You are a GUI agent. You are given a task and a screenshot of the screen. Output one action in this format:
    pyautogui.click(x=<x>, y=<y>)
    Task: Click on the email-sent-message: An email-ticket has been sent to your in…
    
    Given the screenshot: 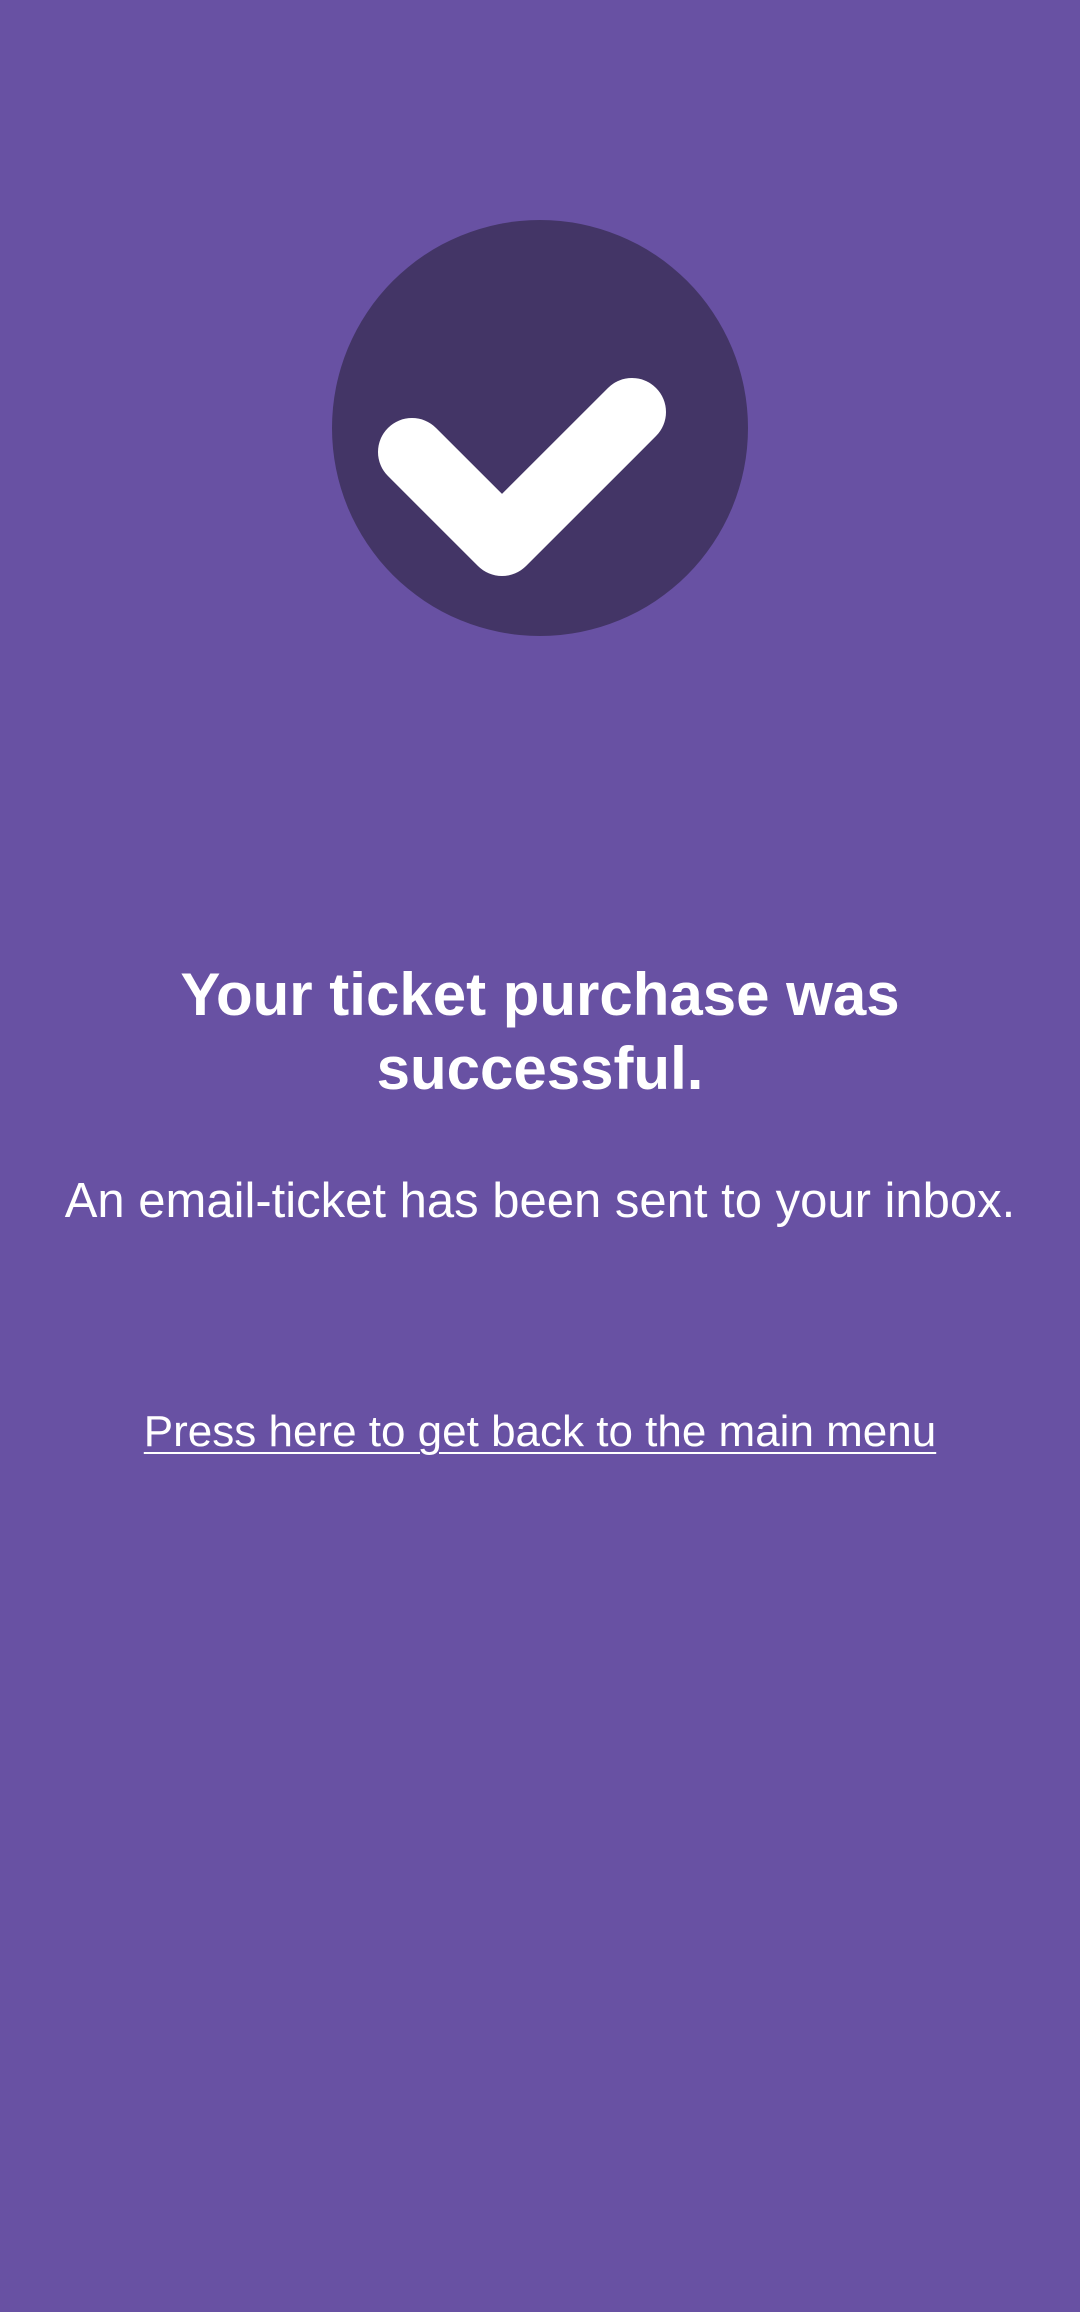 What is the action you would take?
    pyautogui.click(x=540, y=1201)
    